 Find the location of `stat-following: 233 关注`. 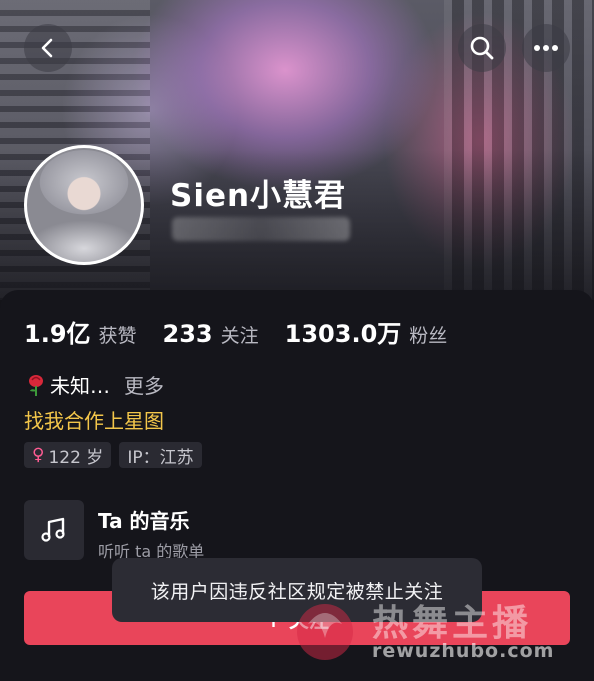

stat-following: 233 关注 is located at coordinates (211, 334).